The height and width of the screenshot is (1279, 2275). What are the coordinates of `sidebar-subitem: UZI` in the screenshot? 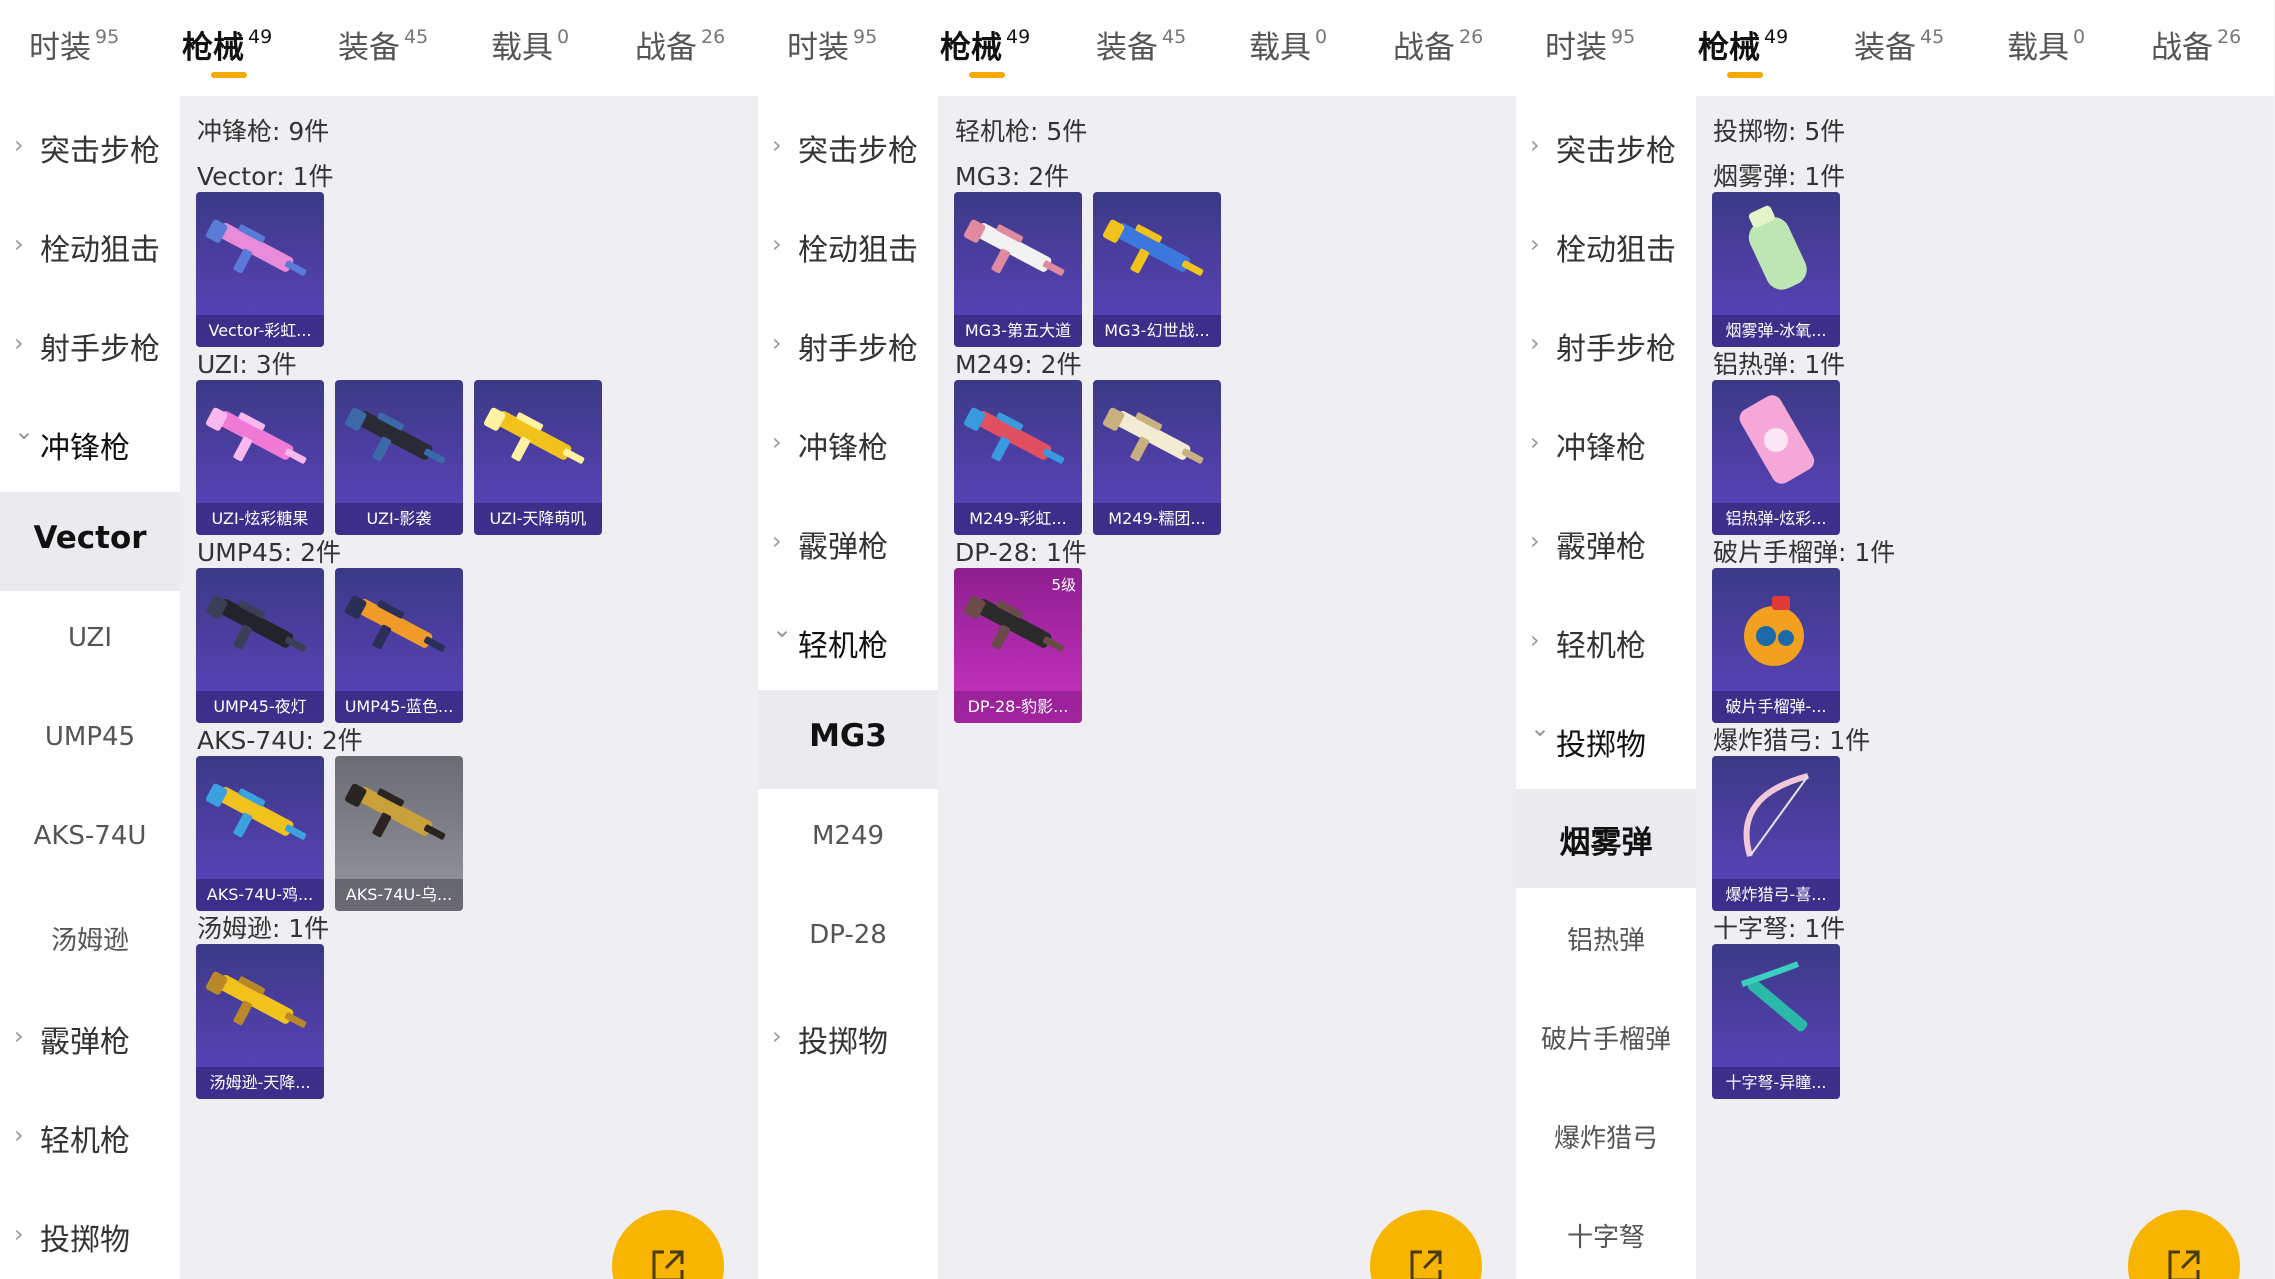 It's located at (90, 640).